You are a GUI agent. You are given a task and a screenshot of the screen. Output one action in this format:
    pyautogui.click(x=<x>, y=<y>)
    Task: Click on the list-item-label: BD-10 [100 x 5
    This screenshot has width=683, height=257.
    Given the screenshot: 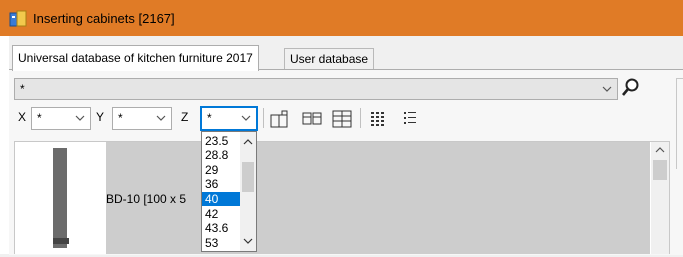 What is the action you would take?
    pyautogui.click(x=146, y=199)
    